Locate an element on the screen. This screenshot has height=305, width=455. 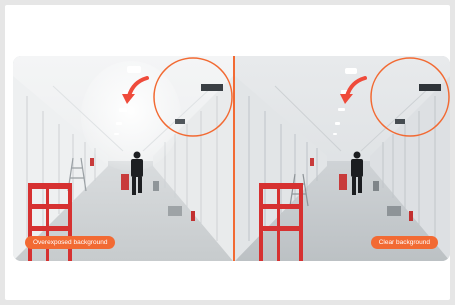
overexposed-label: Overexposed background is located at coordinates (70, 242).